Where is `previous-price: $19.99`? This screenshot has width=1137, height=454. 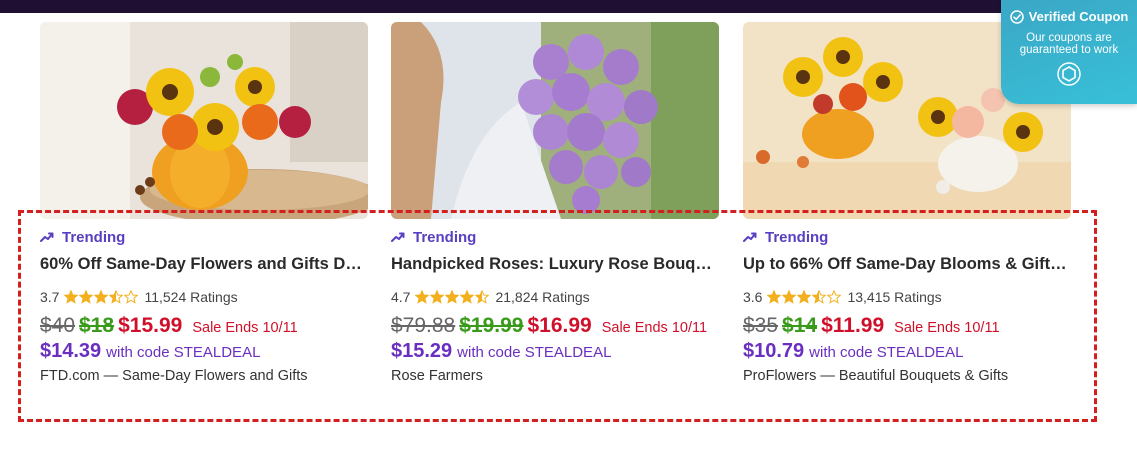 previous-price: $19.99 is located at coordinates (491, 325).